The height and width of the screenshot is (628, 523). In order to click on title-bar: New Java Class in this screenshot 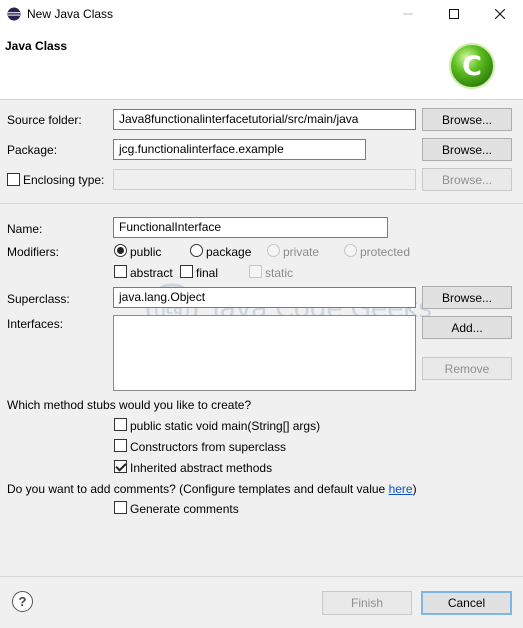, I will do `click(261, 14)`.